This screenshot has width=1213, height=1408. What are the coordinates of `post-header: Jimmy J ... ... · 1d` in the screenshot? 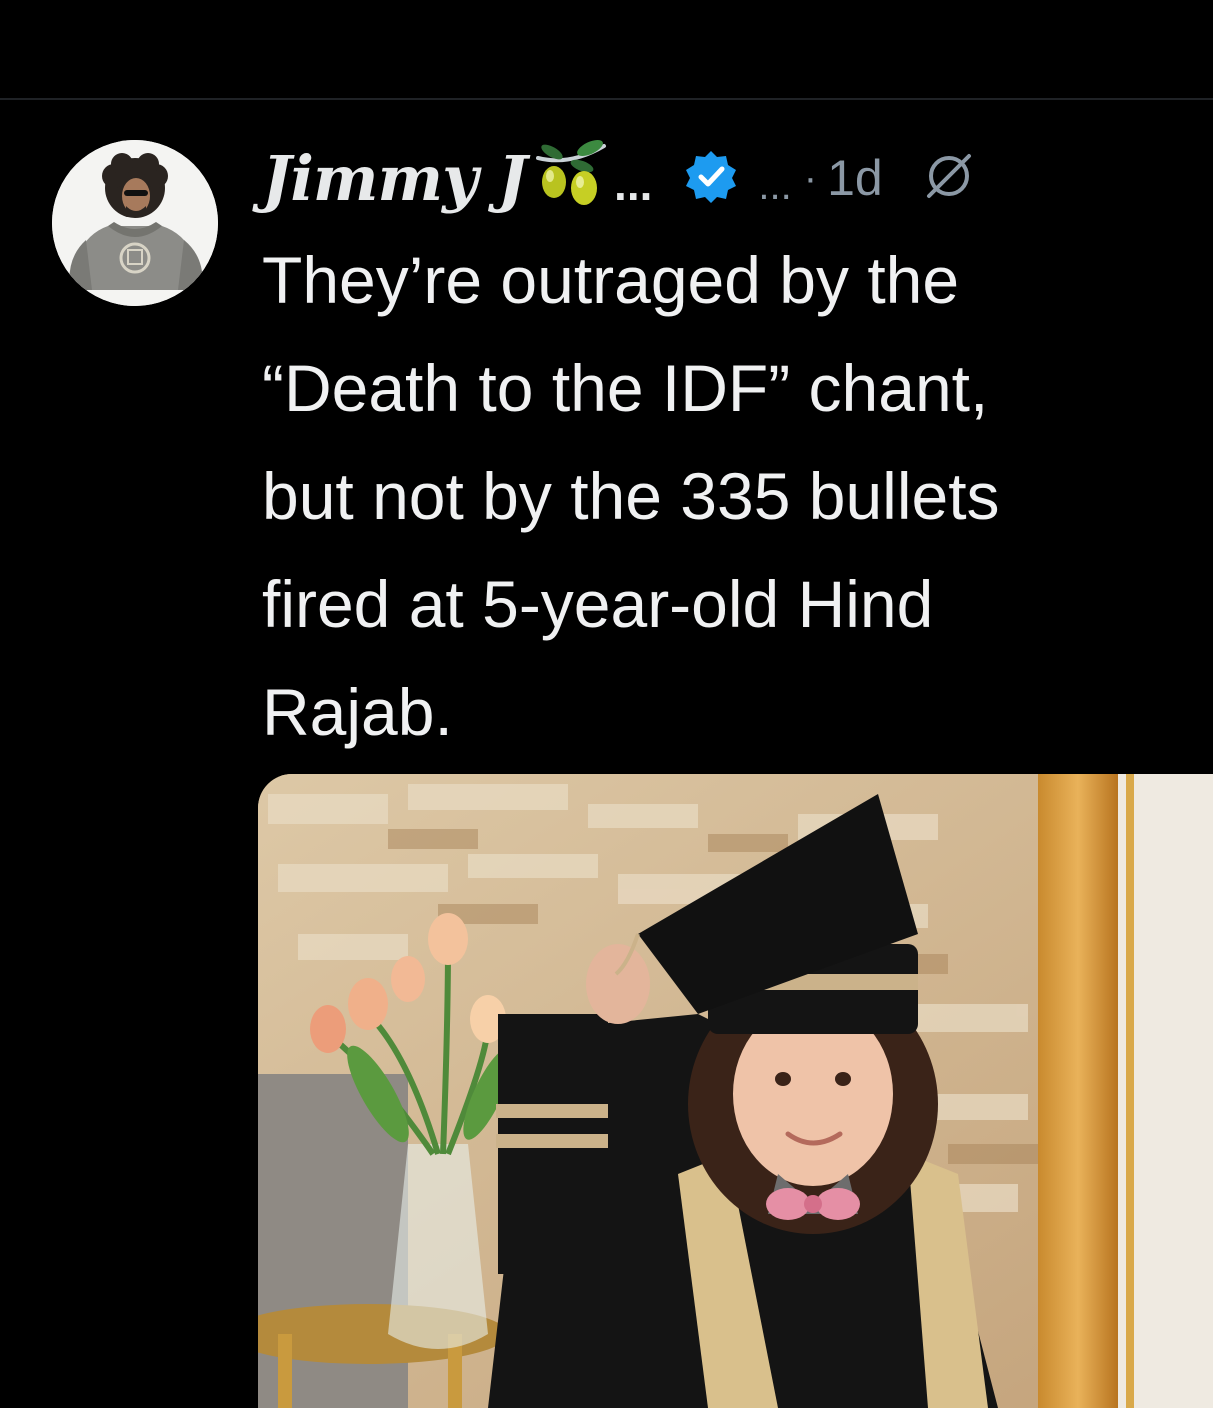 It's located at (618, 178).